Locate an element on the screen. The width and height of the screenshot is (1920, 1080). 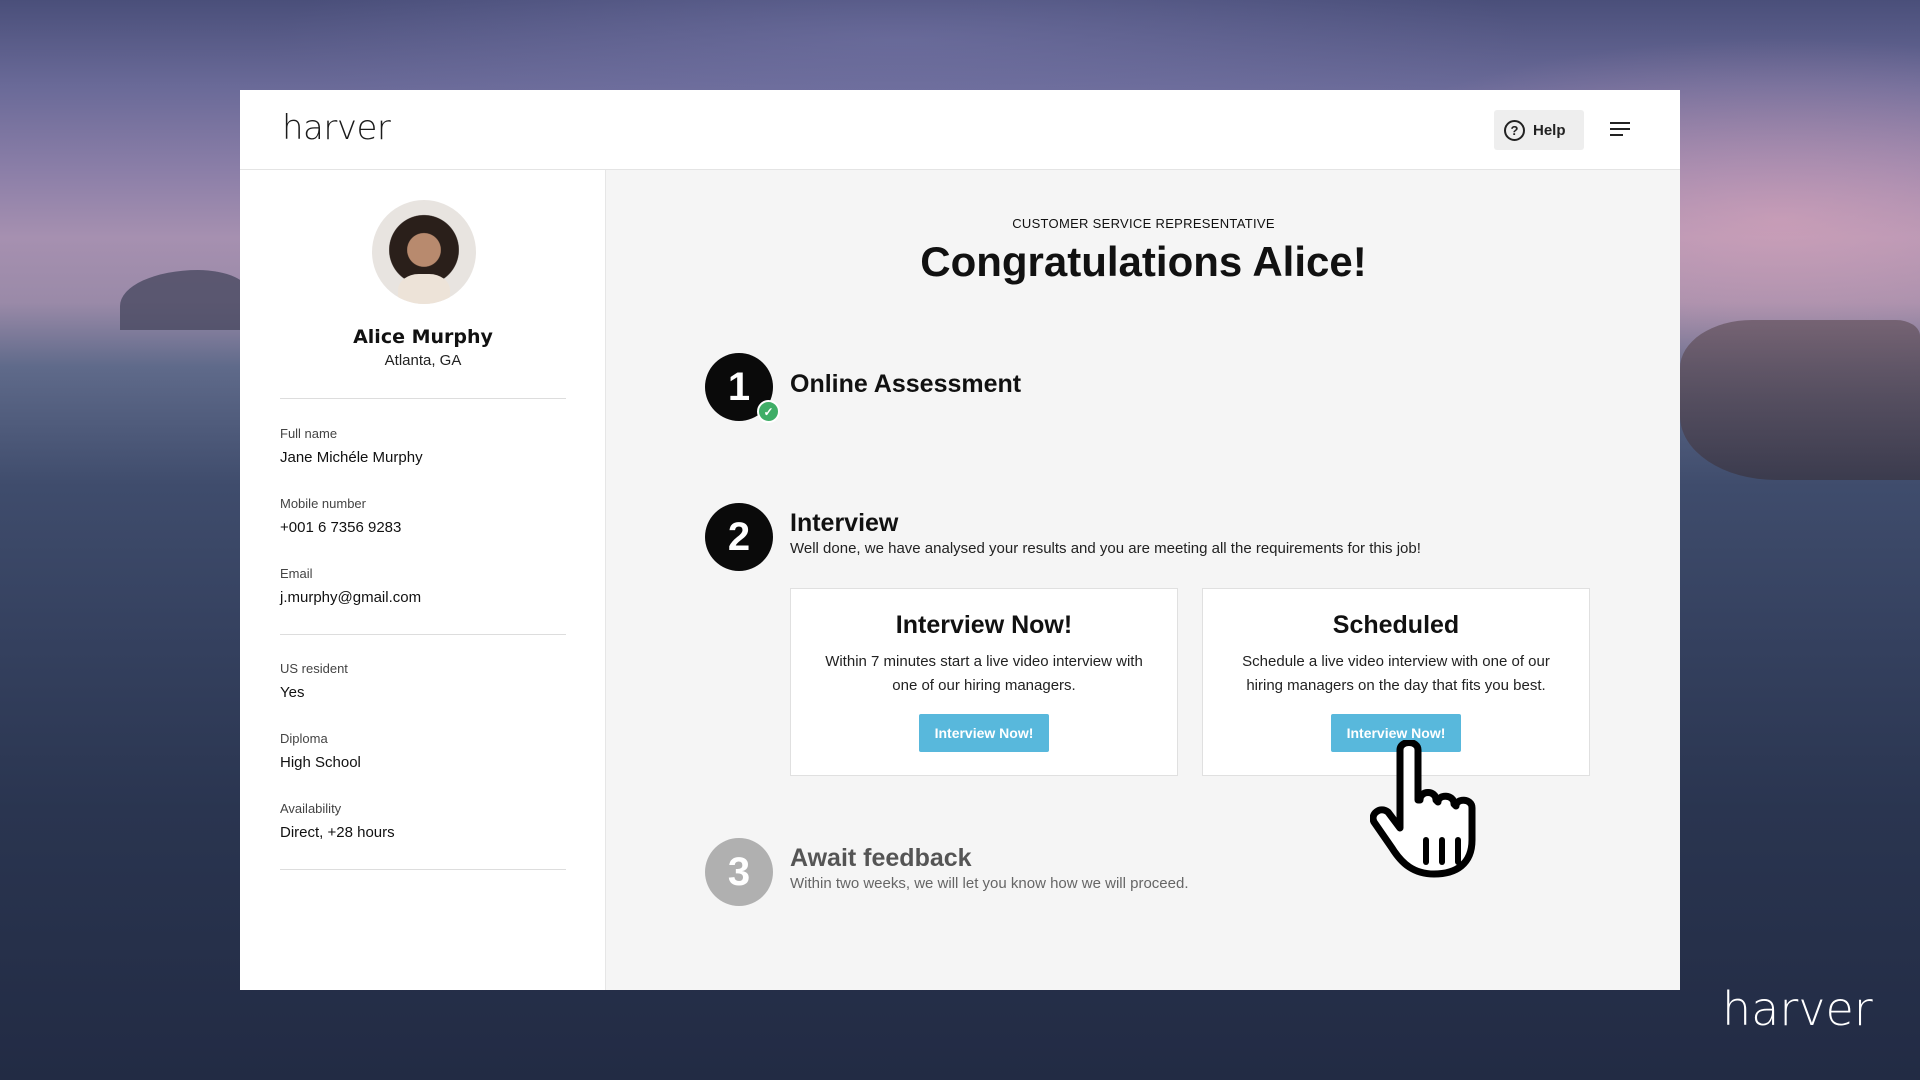
field-value: +001 6 7356 9283 is located at coordinates (341, 527).